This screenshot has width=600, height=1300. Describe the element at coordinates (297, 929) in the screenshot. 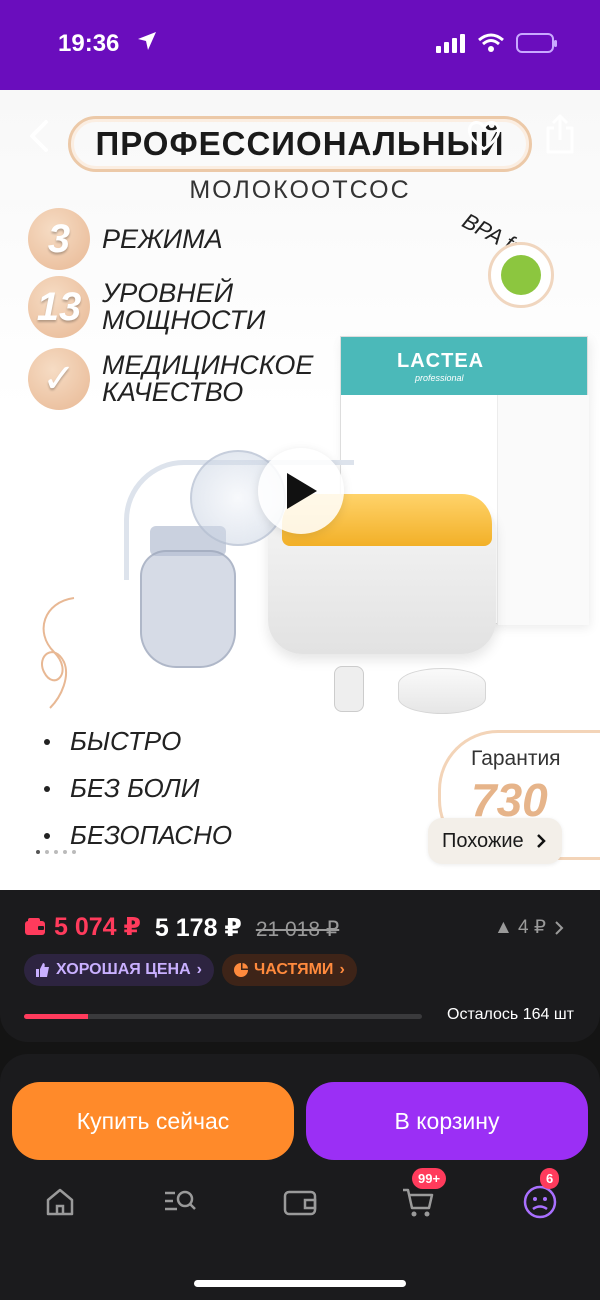

I see `old-price: 21 018 ₽` at that location.